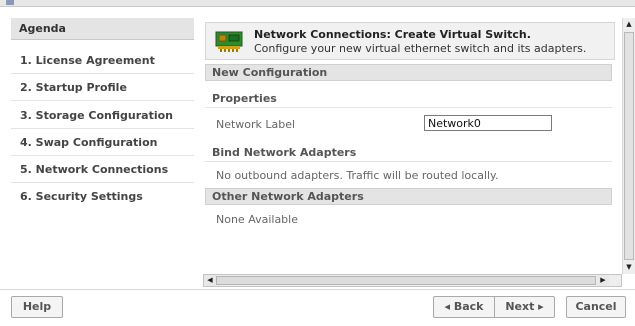 Image resolution: width=635 pixels, height=326 pixels. I want to click on agenda-item-swap-configuration: 4. Swap Configuration, so click(102, 143).